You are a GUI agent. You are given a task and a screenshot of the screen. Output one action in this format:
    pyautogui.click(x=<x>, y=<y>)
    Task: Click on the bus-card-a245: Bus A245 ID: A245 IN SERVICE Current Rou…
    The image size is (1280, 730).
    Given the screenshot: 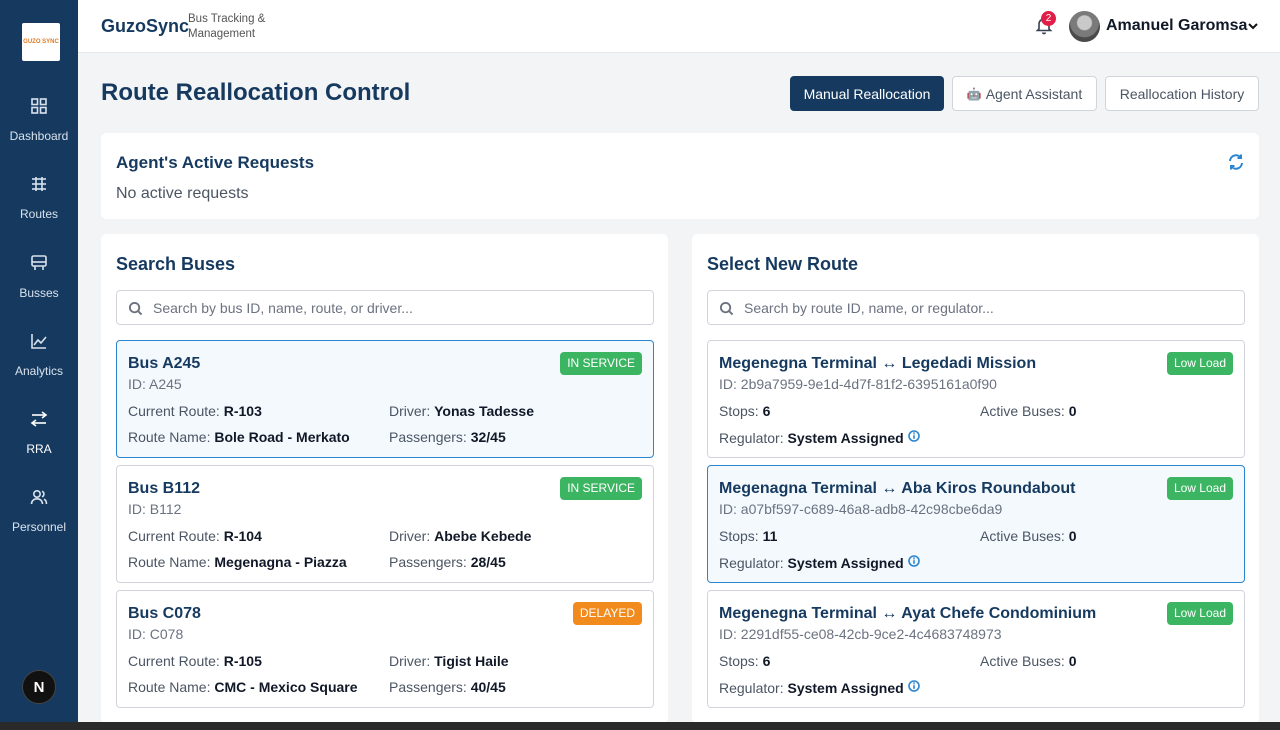 What is the action you would take?
    pyautogui.click(x=385, y=399)
    